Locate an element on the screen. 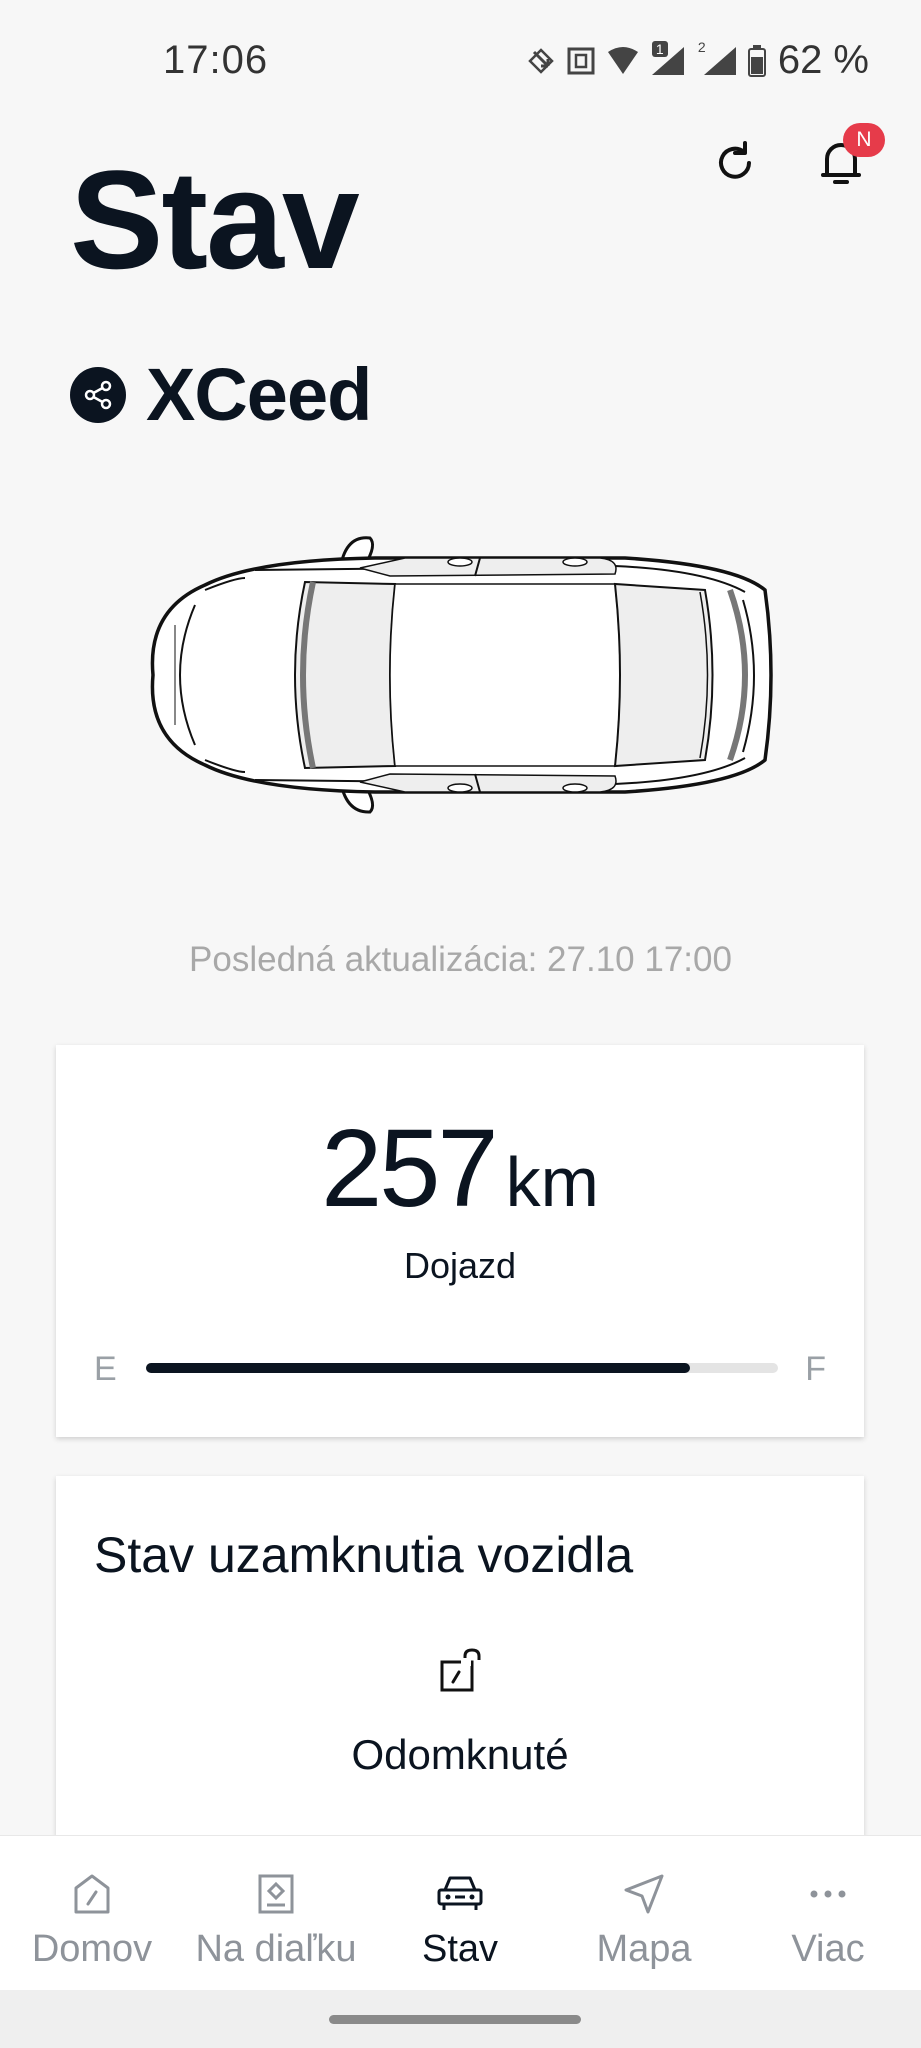  notifications-button: N is located at coordinates (849, 157).